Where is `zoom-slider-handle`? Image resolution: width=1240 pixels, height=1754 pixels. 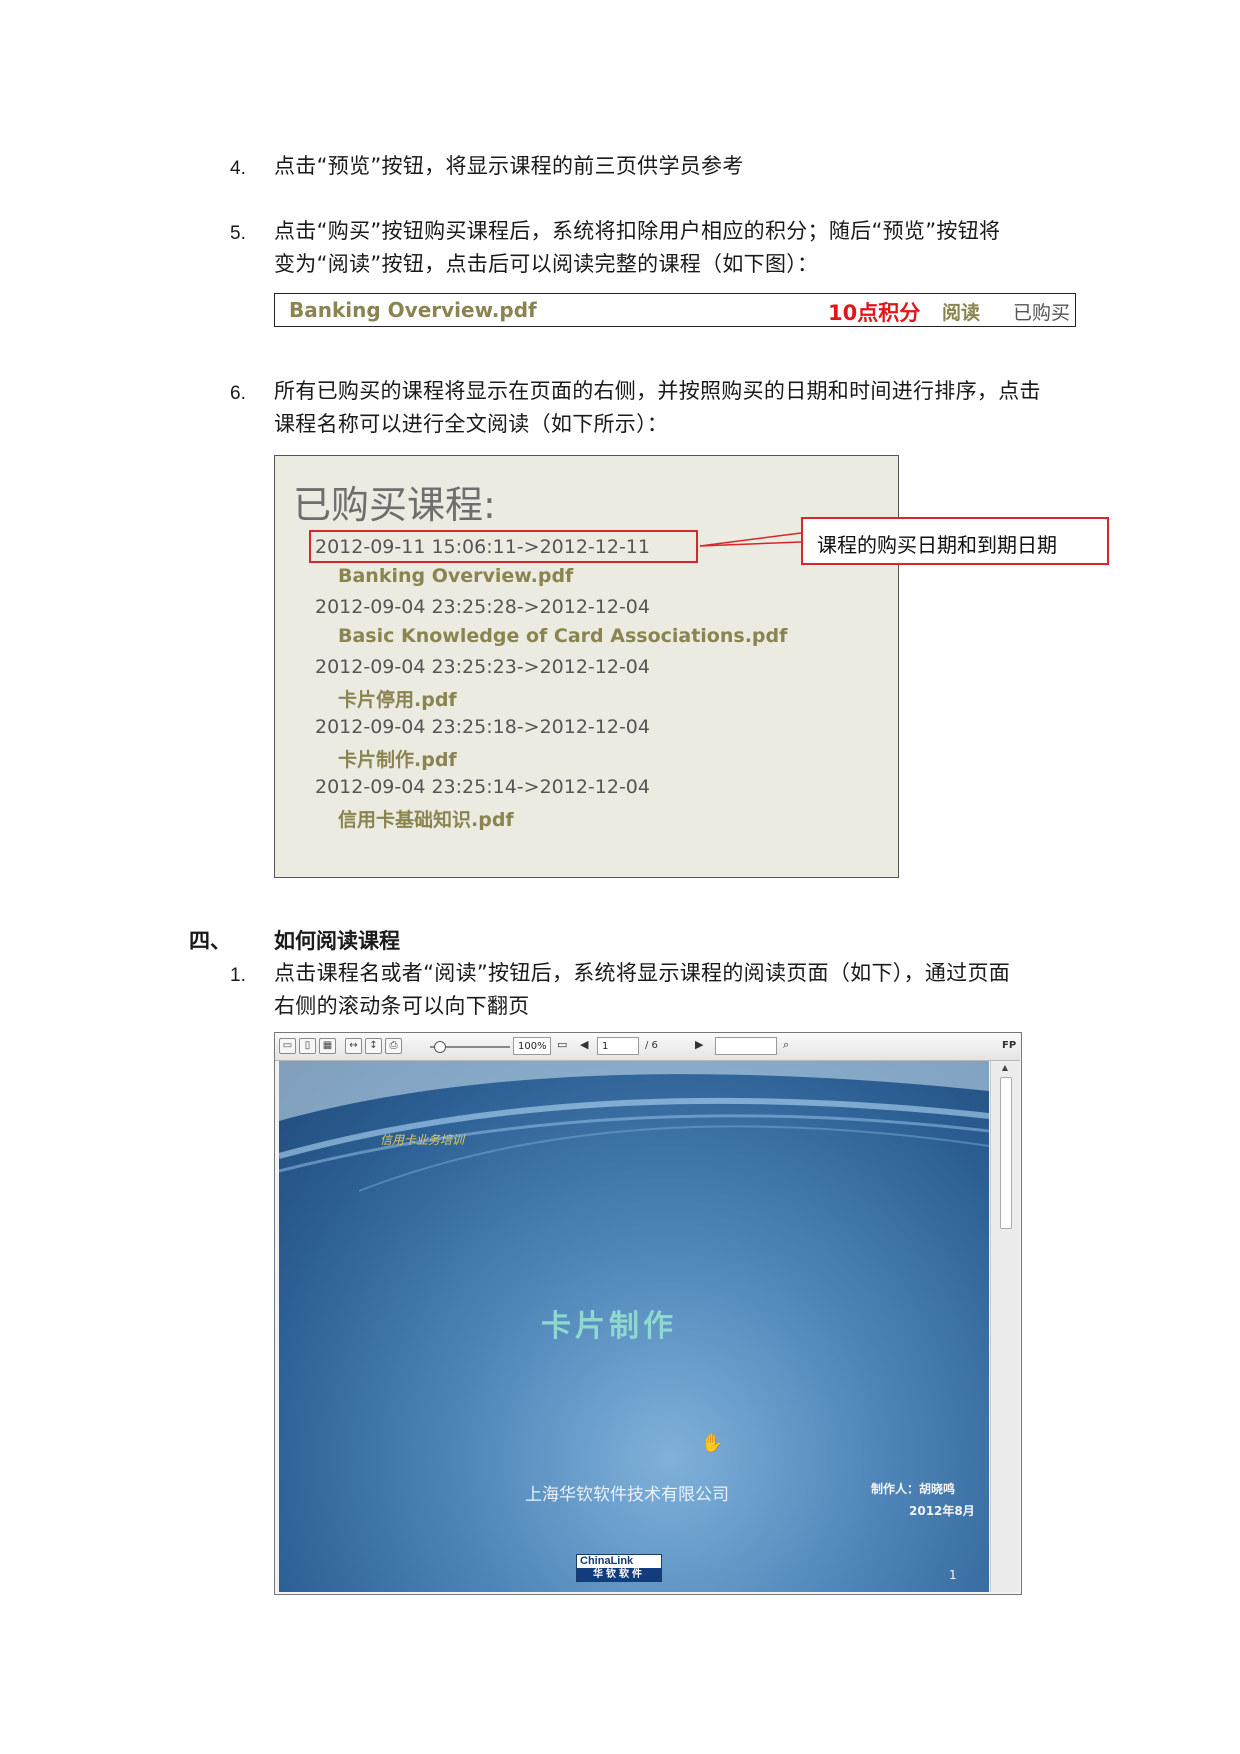 zoom-slider-handle is located at coordinates (440, 1047).